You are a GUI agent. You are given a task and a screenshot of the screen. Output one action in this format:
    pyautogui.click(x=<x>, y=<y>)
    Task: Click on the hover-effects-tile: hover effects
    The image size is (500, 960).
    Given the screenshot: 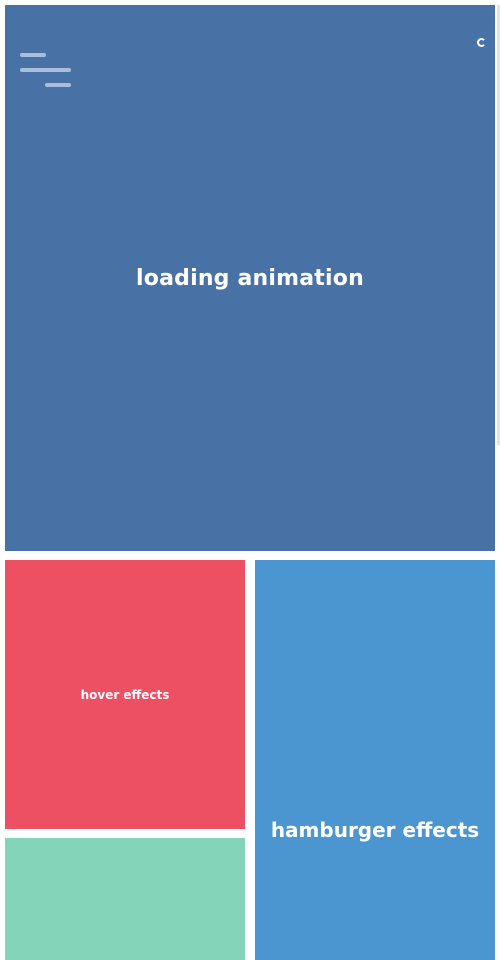 What is the action you would take?
    pyautogui.click(x=125, y=694)
    